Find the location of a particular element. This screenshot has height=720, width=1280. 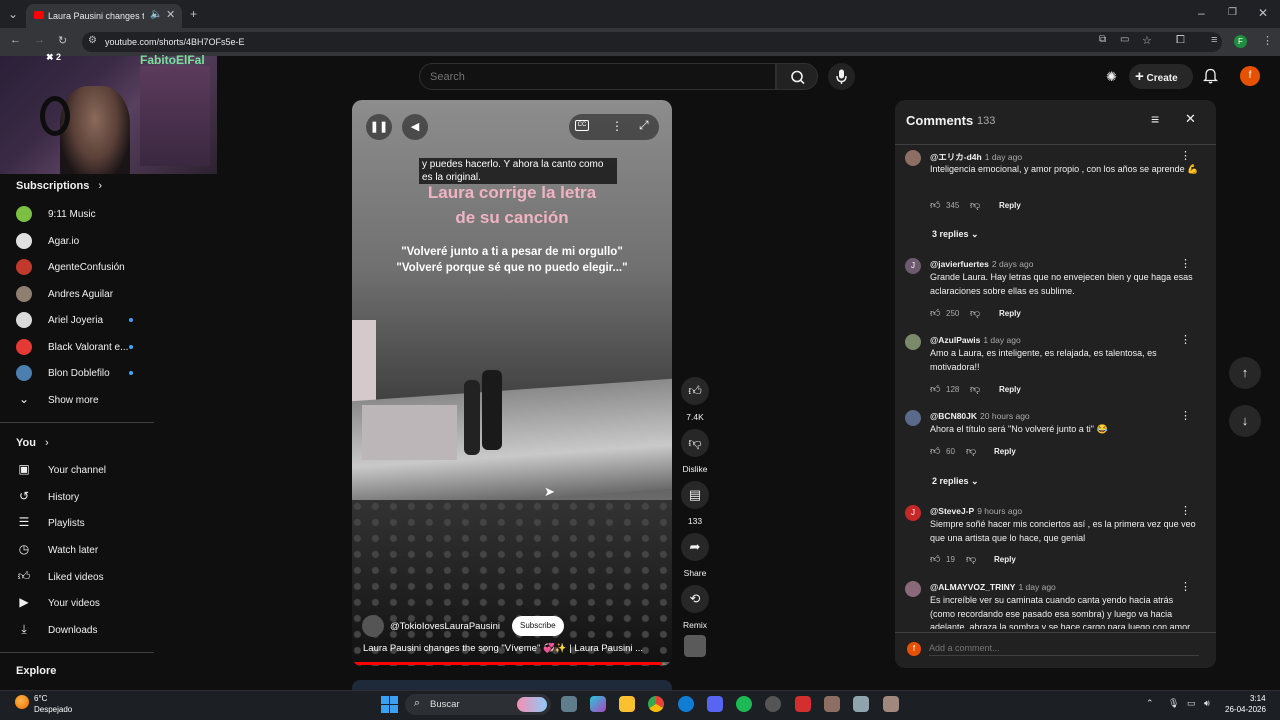

network-icon: ▭ is located at coordinates (1191, 703).